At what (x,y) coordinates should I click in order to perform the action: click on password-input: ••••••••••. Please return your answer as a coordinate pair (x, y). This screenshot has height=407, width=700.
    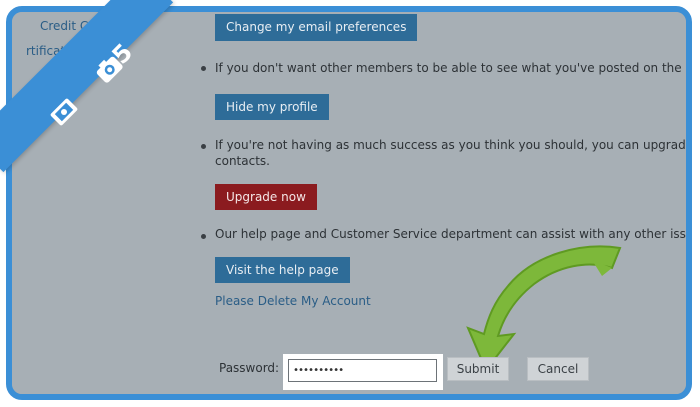
    Looking at the image, I should click on (362, 370).